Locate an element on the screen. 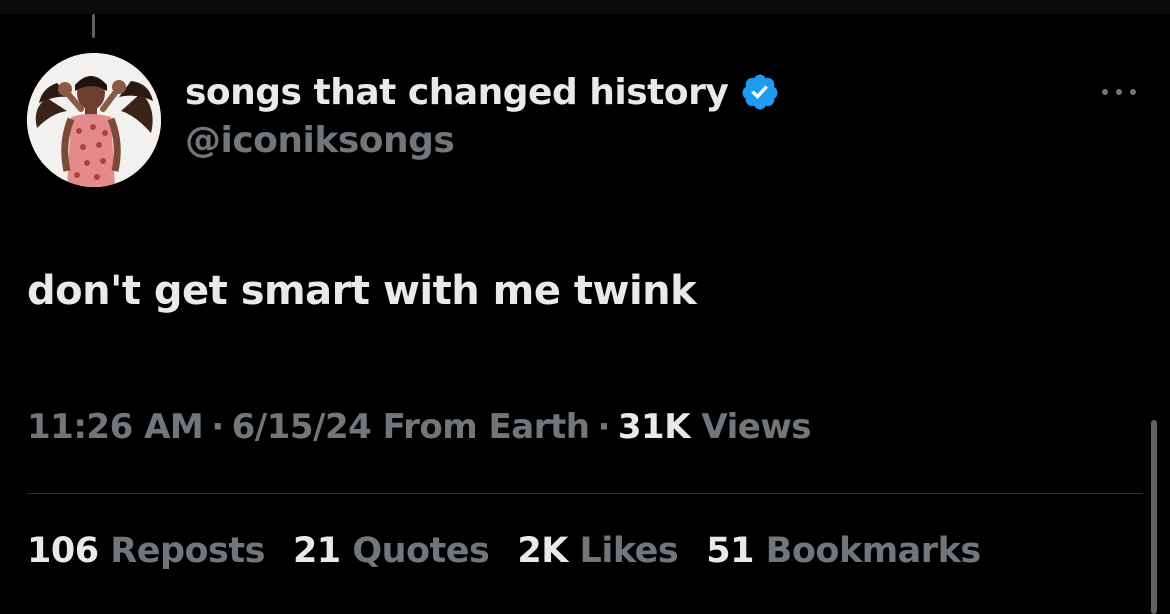 This screenshot has height=614, width=1170. author-name-row: songs that changed history is located at coordinates (482, 92).